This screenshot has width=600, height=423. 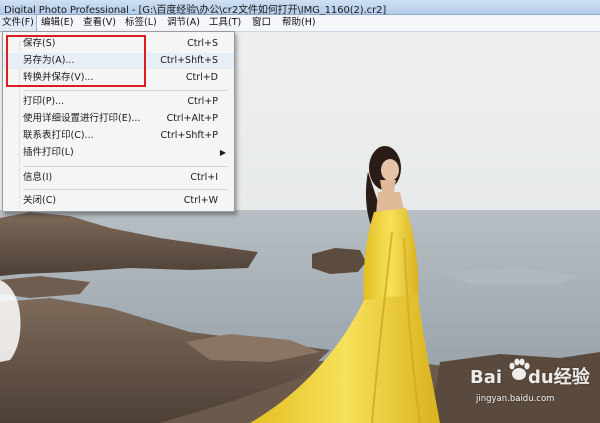 I want to click on menu-item-shortcut: Ctrl+W, so click(x=200, y=200).